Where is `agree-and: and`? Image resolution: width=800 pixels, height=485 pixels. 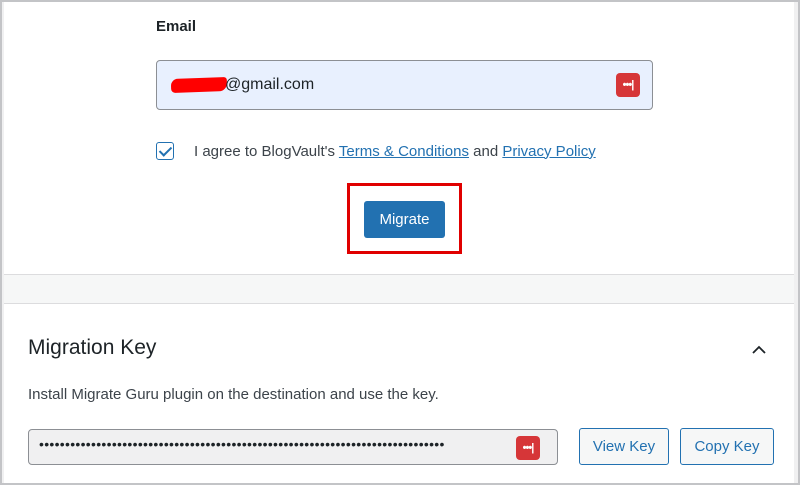
agree-and: and is located at coordinates (485, 151).